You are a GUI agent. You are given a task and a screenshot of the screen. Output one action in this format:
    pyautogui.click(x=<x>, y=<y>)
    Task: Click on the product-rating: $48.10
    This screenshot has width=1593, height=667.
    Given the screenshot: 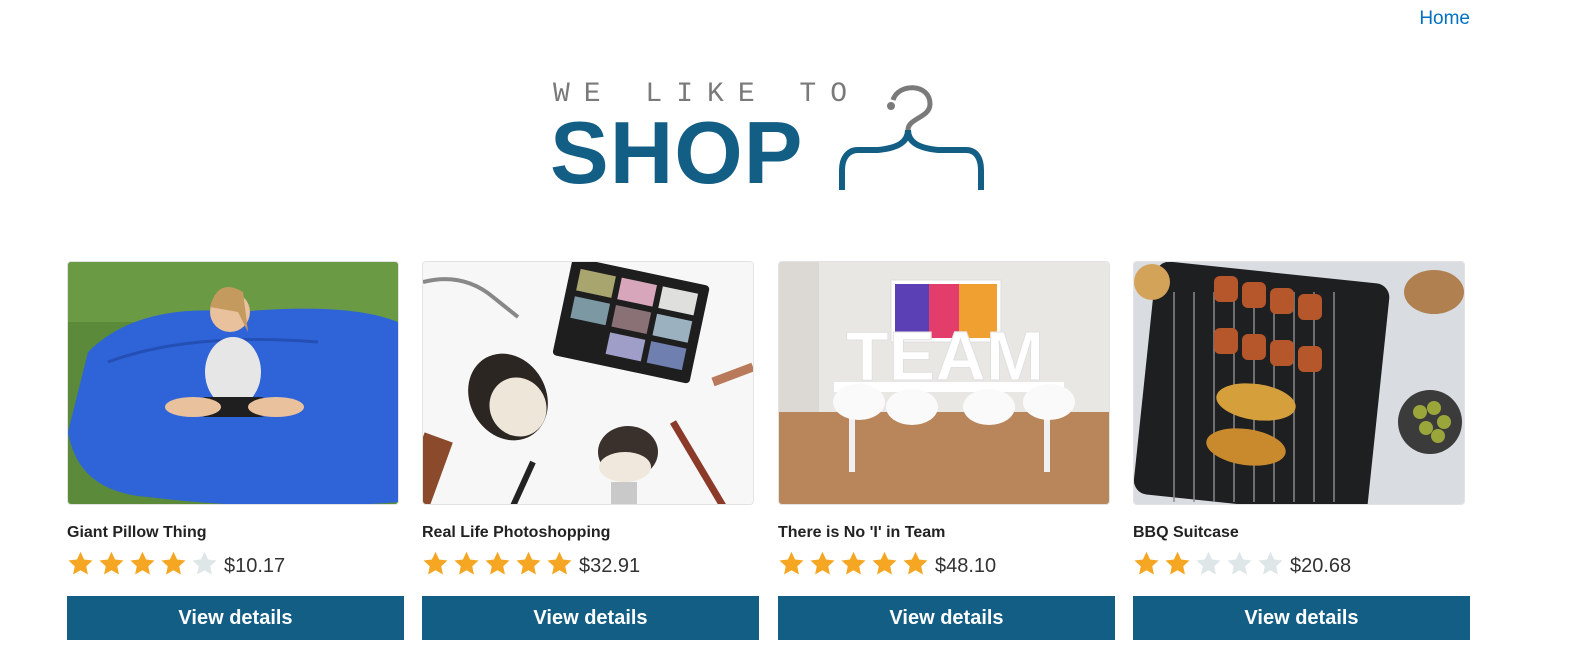 What is the action you would take?
    pyautogui.click(x=887, y=563)
    